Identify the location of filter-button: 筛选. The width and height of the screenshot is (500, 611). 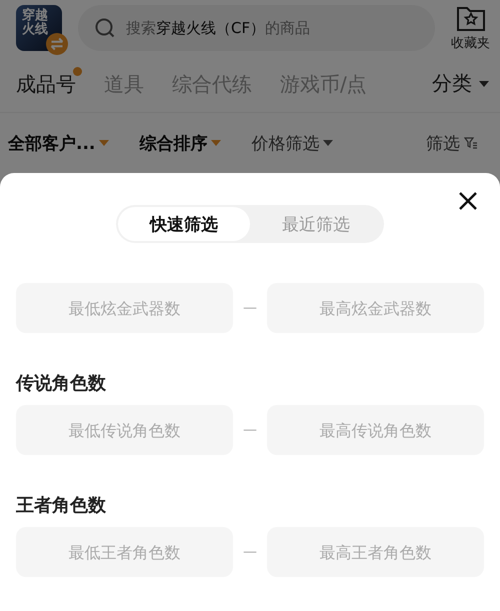
(452, 143).